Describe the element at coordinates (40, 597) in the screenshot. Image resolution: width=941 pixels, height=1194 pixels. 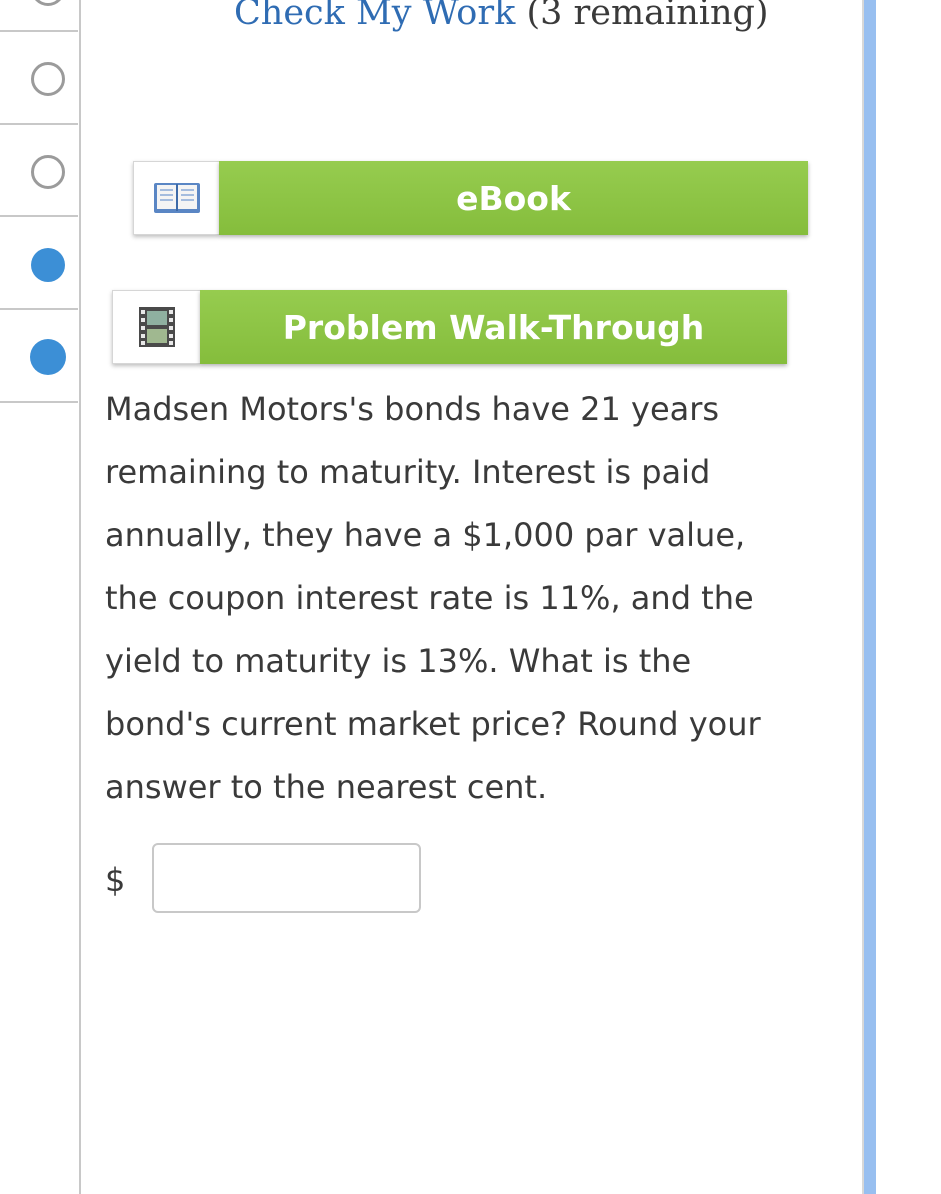
I see `question-nav` at that location.